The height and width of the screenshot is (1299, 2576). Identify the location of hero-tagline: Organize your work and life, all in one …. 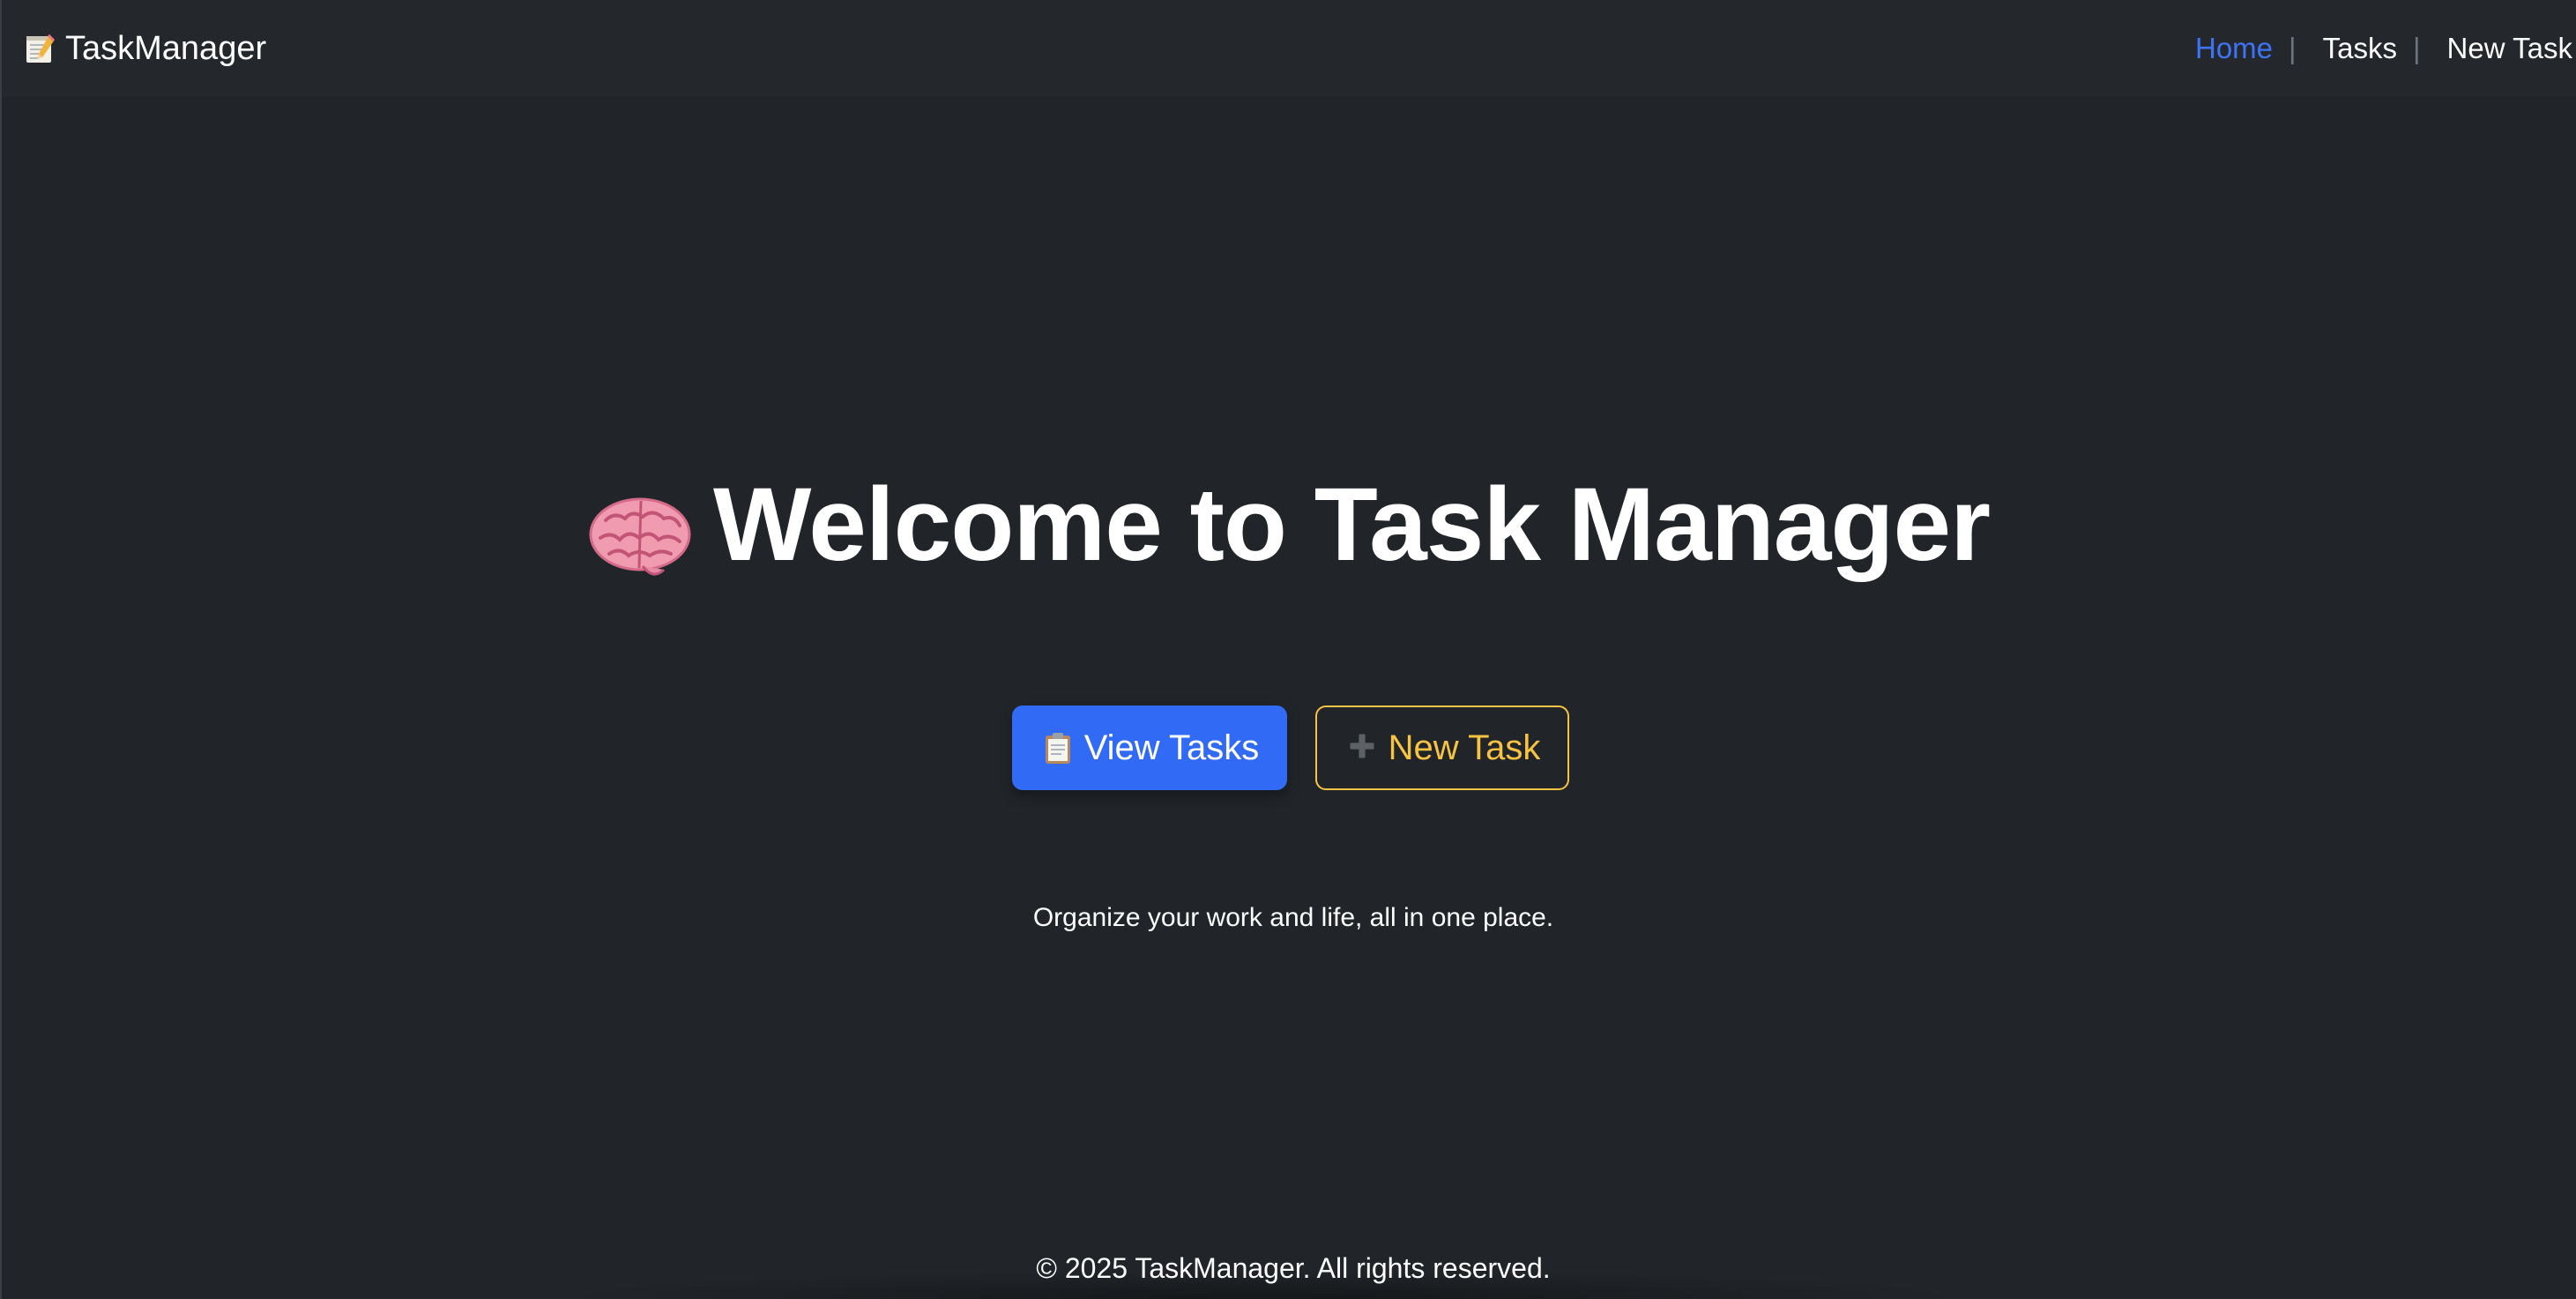
(1293, 918).